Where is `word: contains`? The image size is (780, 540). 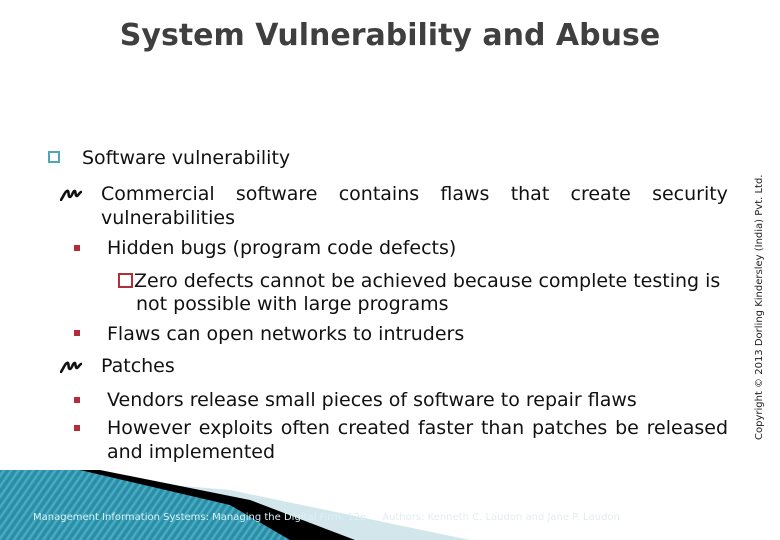 word: contains is located at coordinates (379, 194).